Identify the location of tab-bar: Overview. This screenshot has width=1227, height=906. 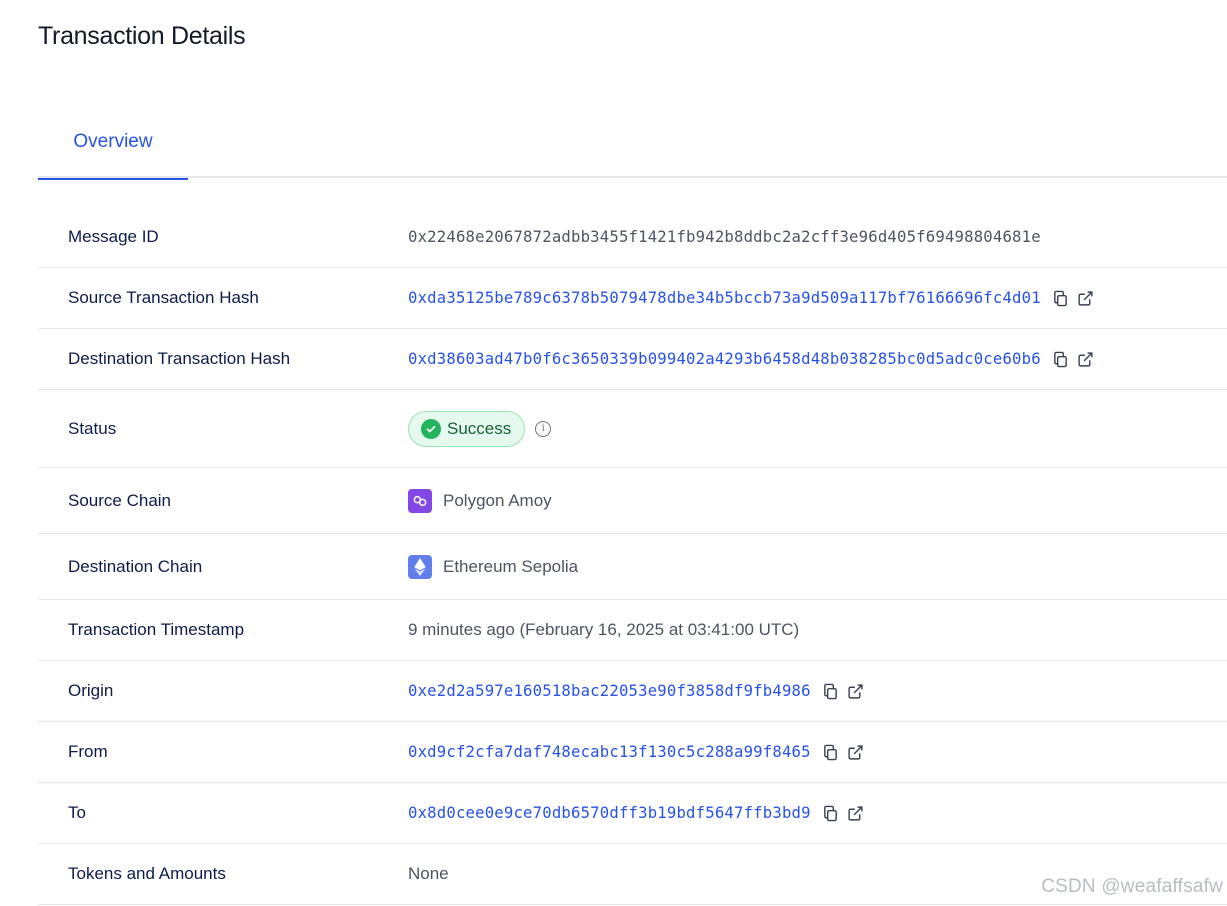
(632, 143).